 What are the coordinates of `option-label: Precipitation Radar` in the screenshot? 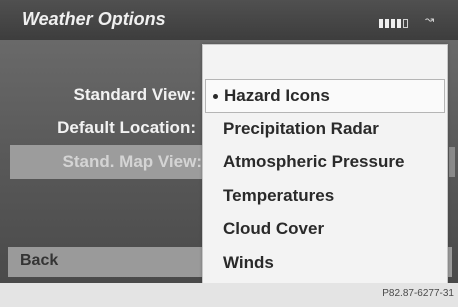 It's located at (301, 128).